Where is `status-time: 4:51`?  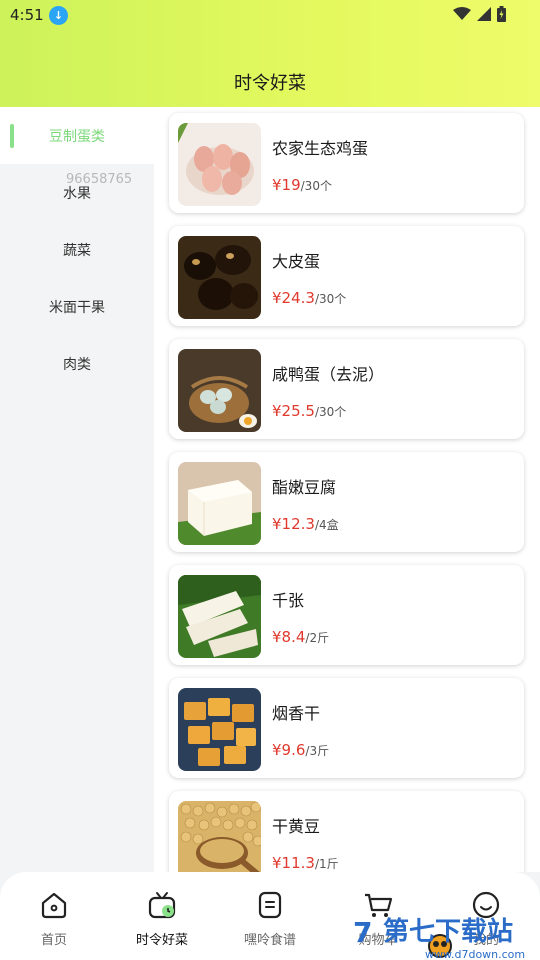 status-time: 4:51 is located at coordinates (27, 15).